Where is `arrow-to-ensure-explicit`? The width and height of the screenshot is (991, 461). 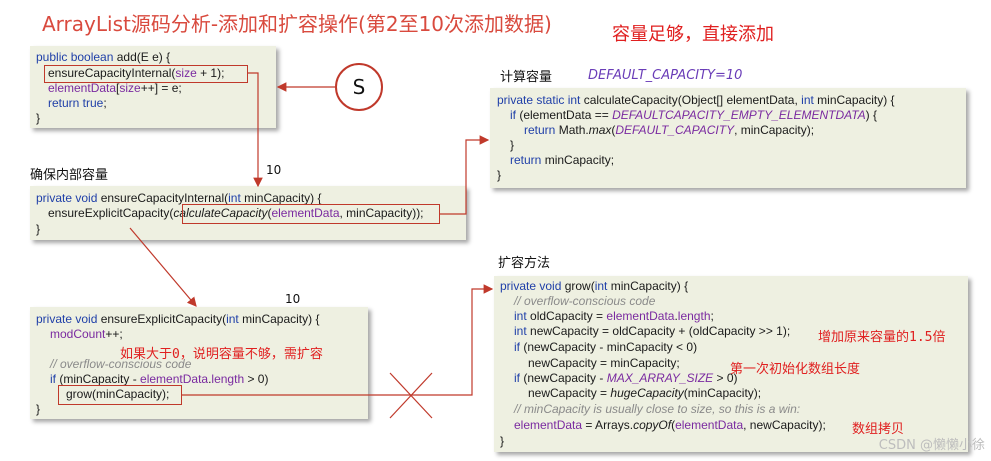 arrow-to-ensure-explicit is located at coordinates (163, 267).